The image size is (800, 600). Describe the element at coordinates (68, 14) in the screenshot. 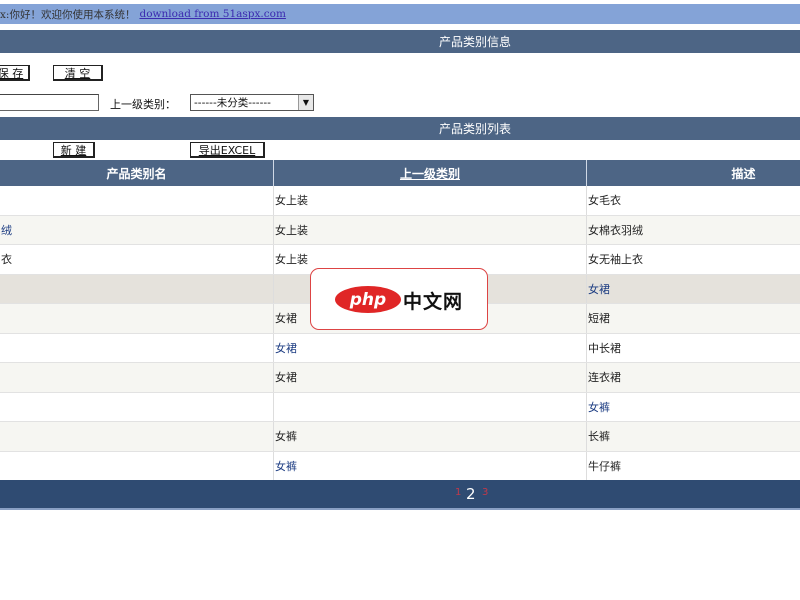

I see `welcome-text: x:你好！欢迎你使用本系统！` at that location.